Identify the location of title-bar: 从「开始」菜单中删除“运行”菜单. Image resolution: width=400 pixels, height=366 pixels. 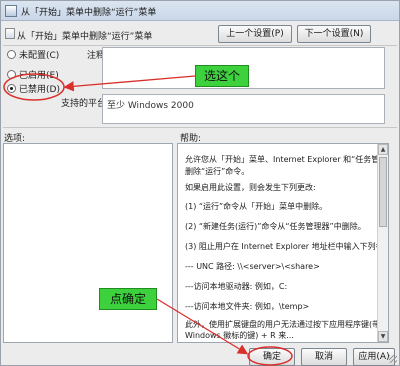
(200, 11).